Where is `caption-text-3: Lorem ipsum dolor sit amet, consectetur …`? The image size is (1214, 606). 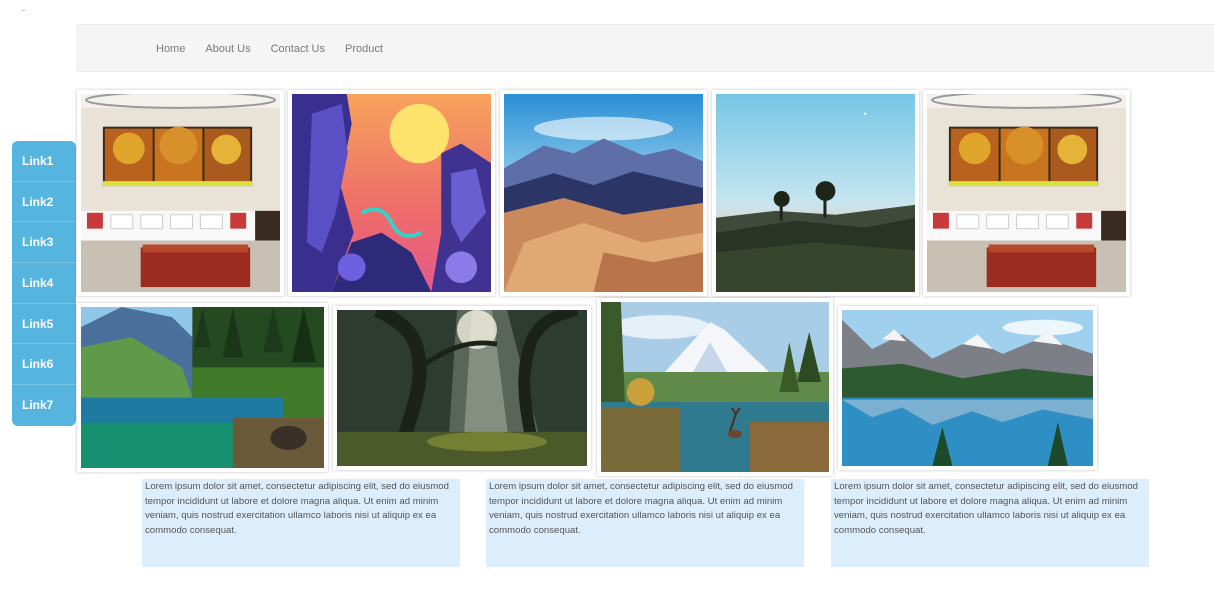 caption-text-3: Lorem ipsum dolor sit amet, consectetur … is located at coordinates (990, 523).